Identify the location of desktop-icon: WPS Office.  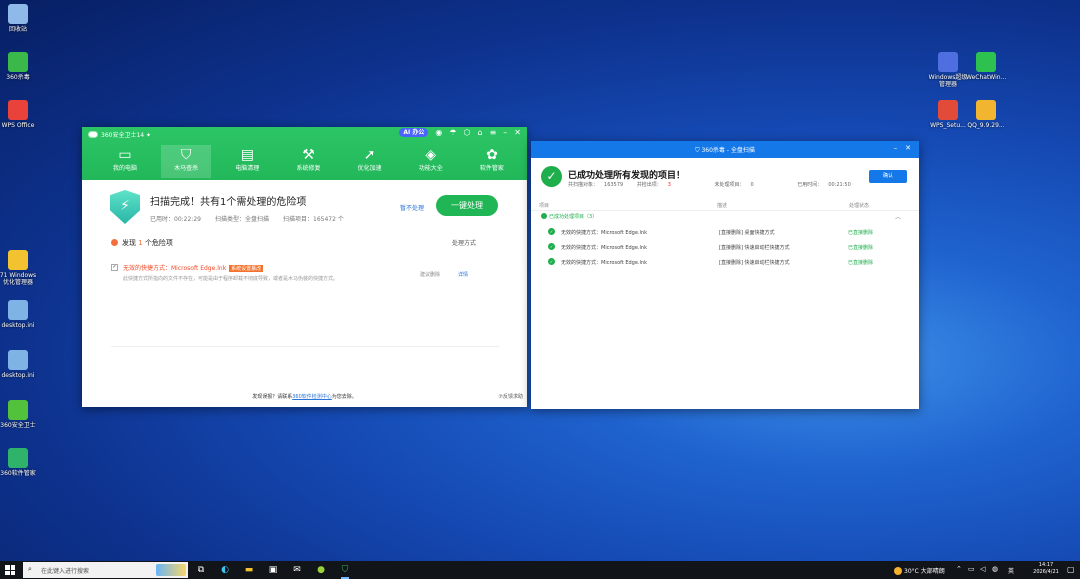
(19, 114).